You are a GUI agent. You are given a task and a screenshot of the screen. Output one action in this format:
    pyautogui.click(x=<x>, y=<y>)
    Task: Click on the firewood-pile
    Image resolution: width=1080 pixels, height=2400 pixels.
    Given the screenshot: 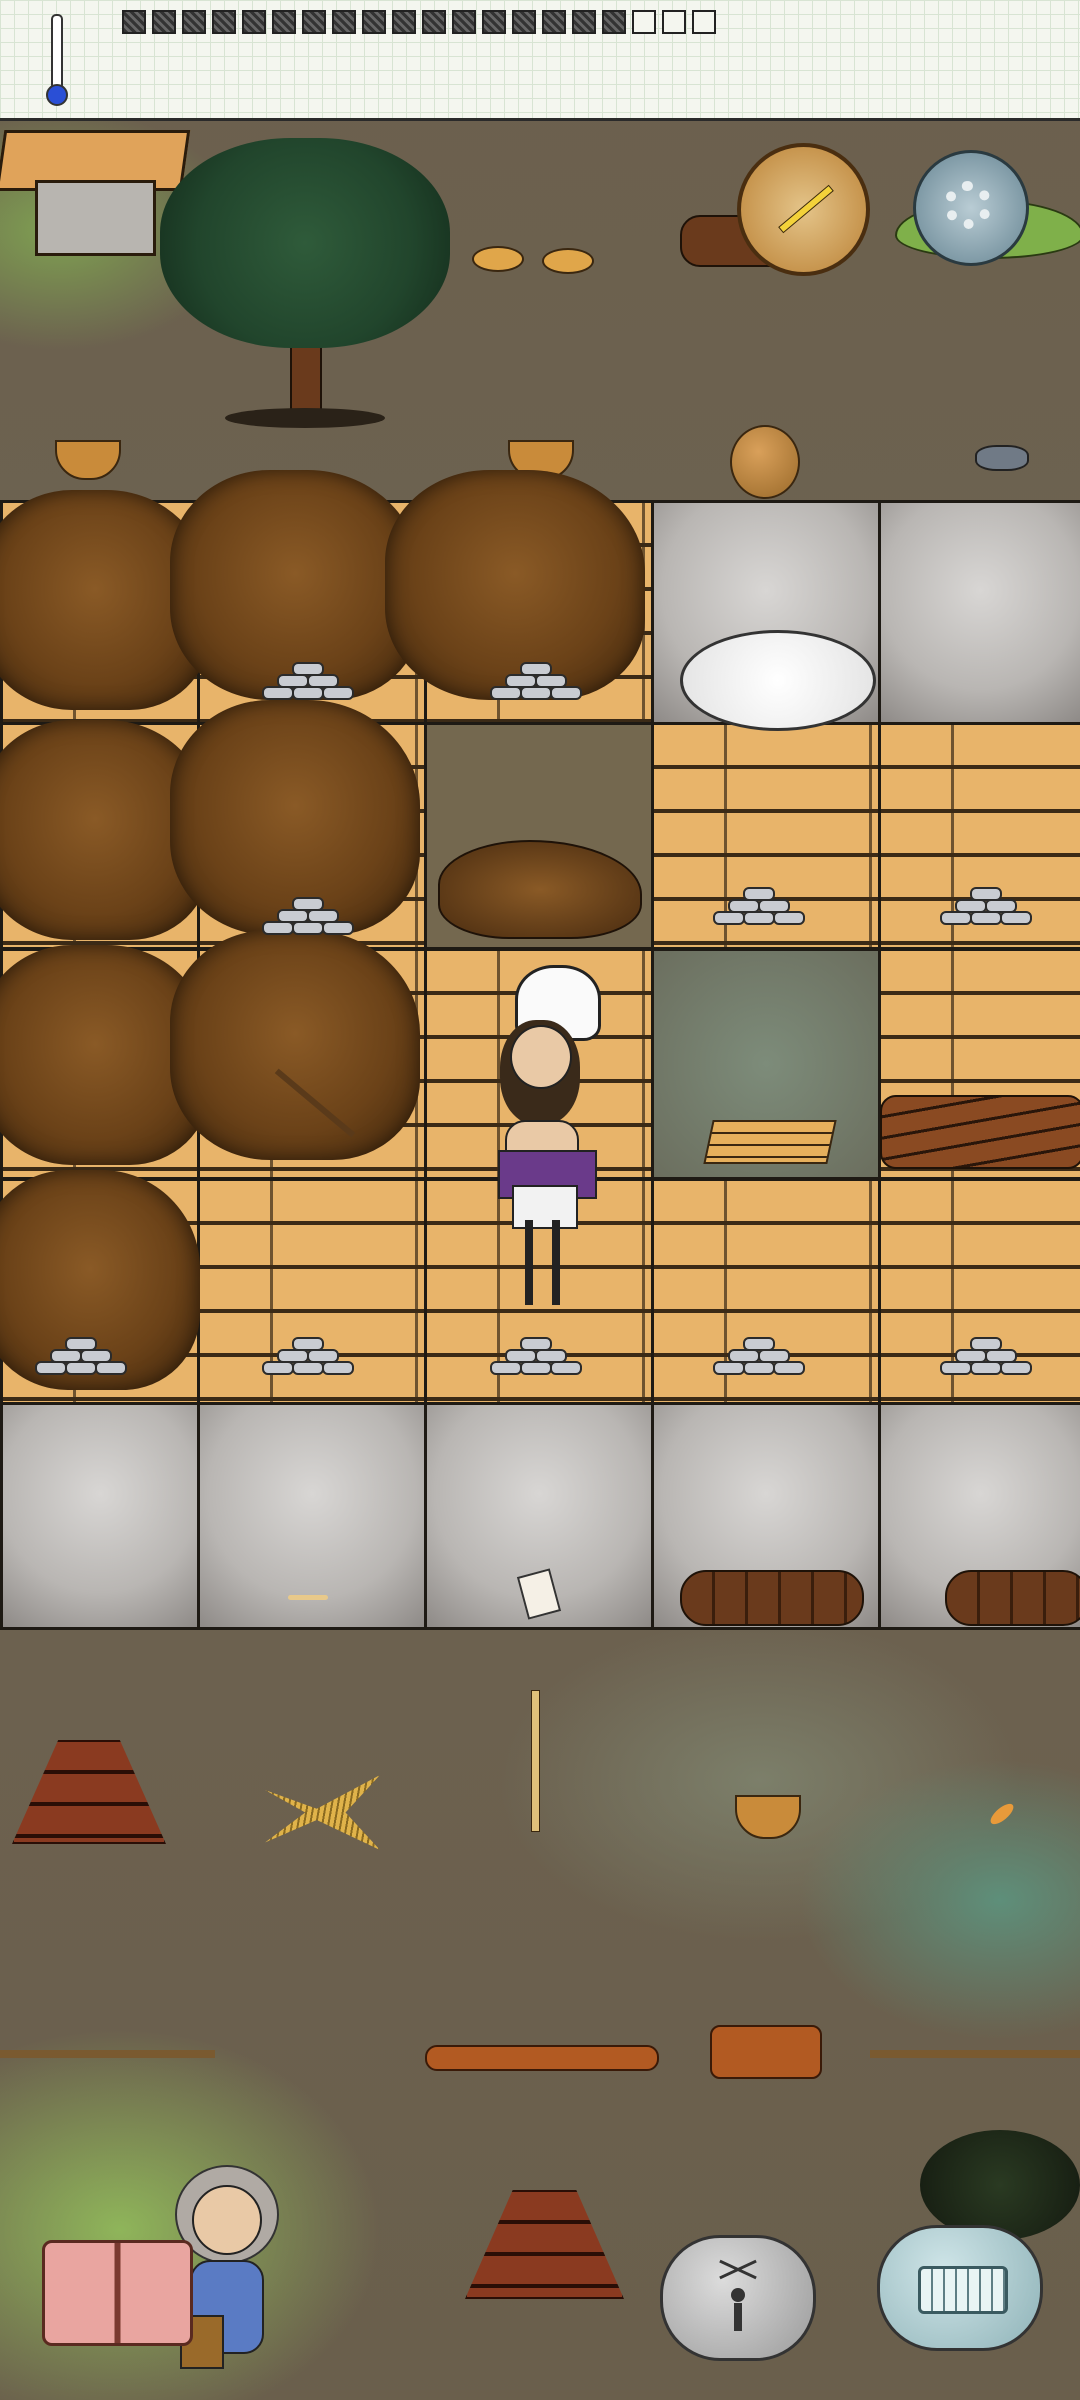 What is the action you would take?
    pyautogui.click(x=980, y=1132)
    